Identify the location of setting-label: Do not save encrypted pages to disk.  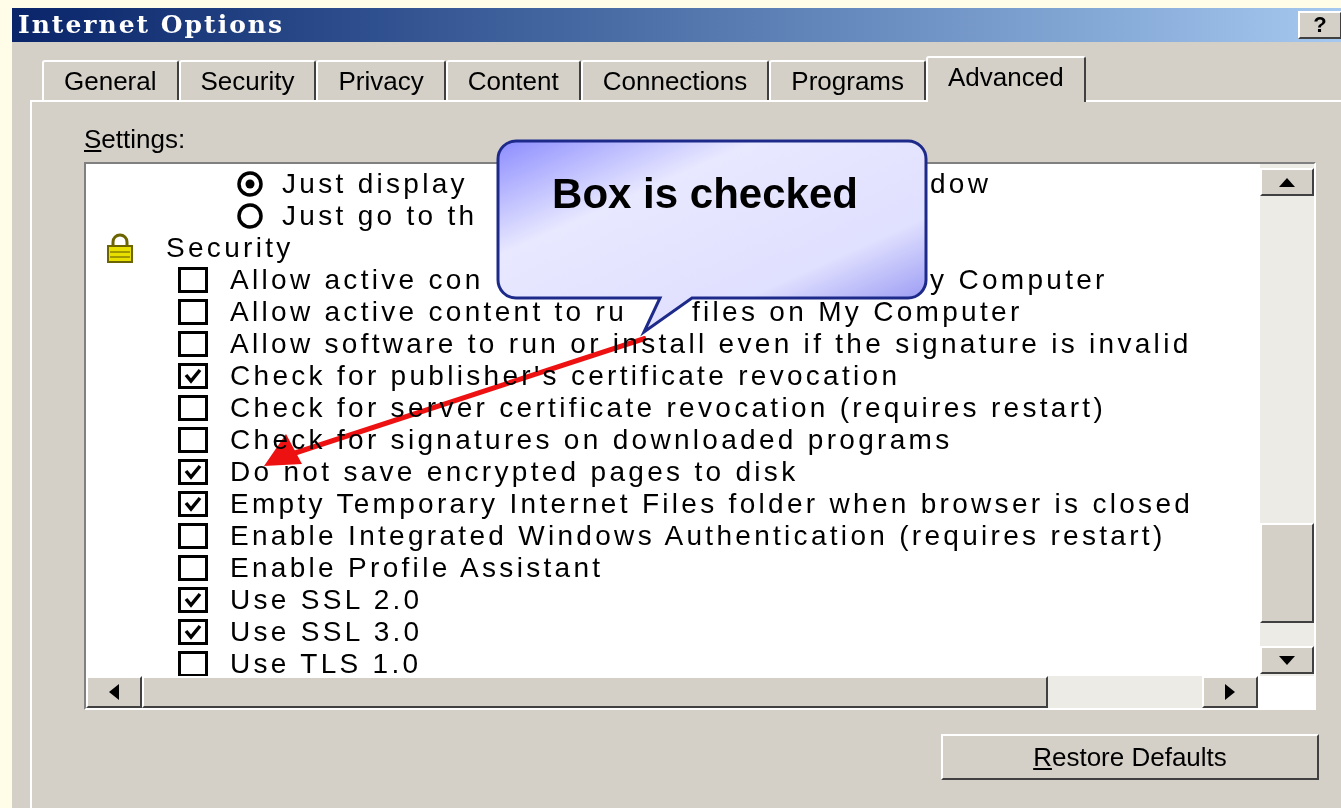
(514, 472).